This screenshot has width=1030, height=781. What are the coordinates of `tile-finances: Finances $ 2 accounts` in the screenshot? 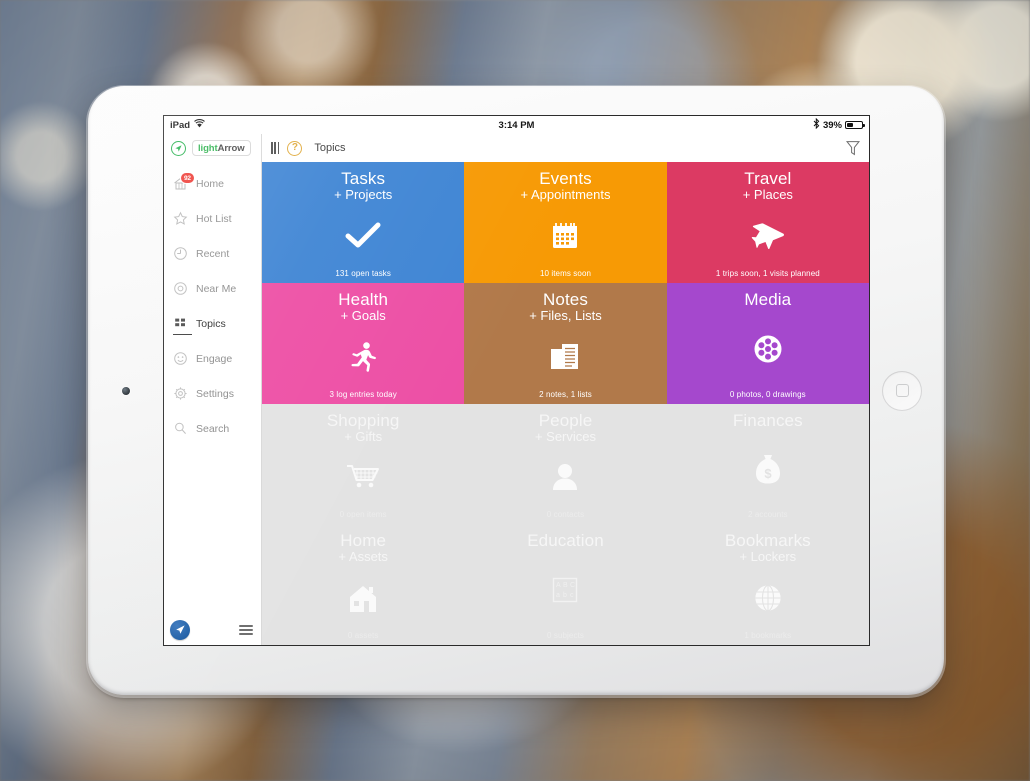 It's located at (767, 464).